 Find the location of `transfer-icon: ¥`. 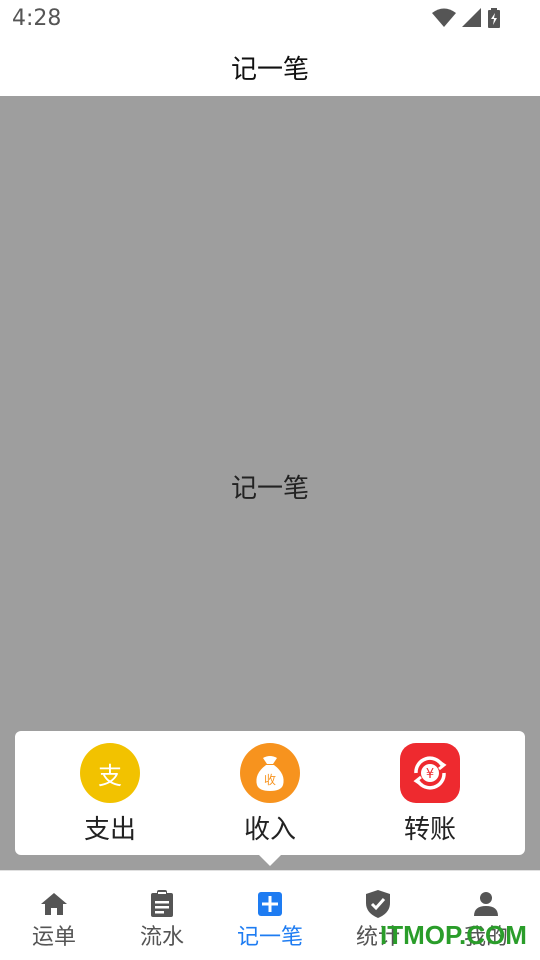

transfer-icon: ¥ is located at coordinates (430, 773).